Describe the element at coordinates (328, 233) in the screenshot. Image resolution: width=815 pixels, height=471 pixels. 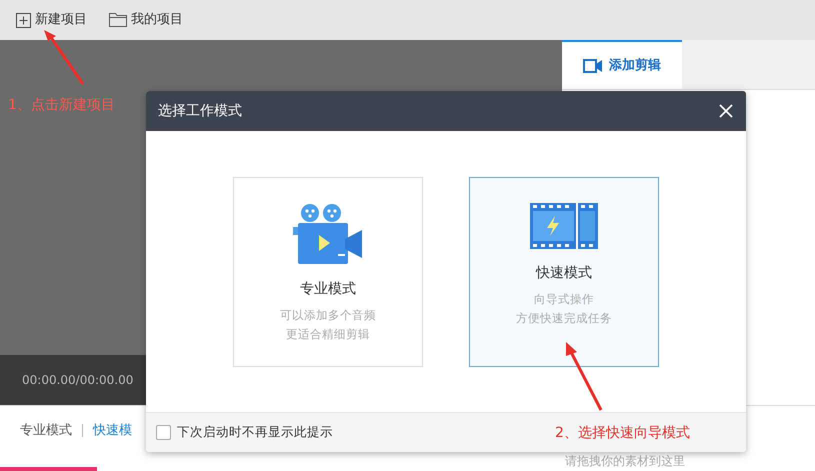
I see `movie-camera-icon` at that location.